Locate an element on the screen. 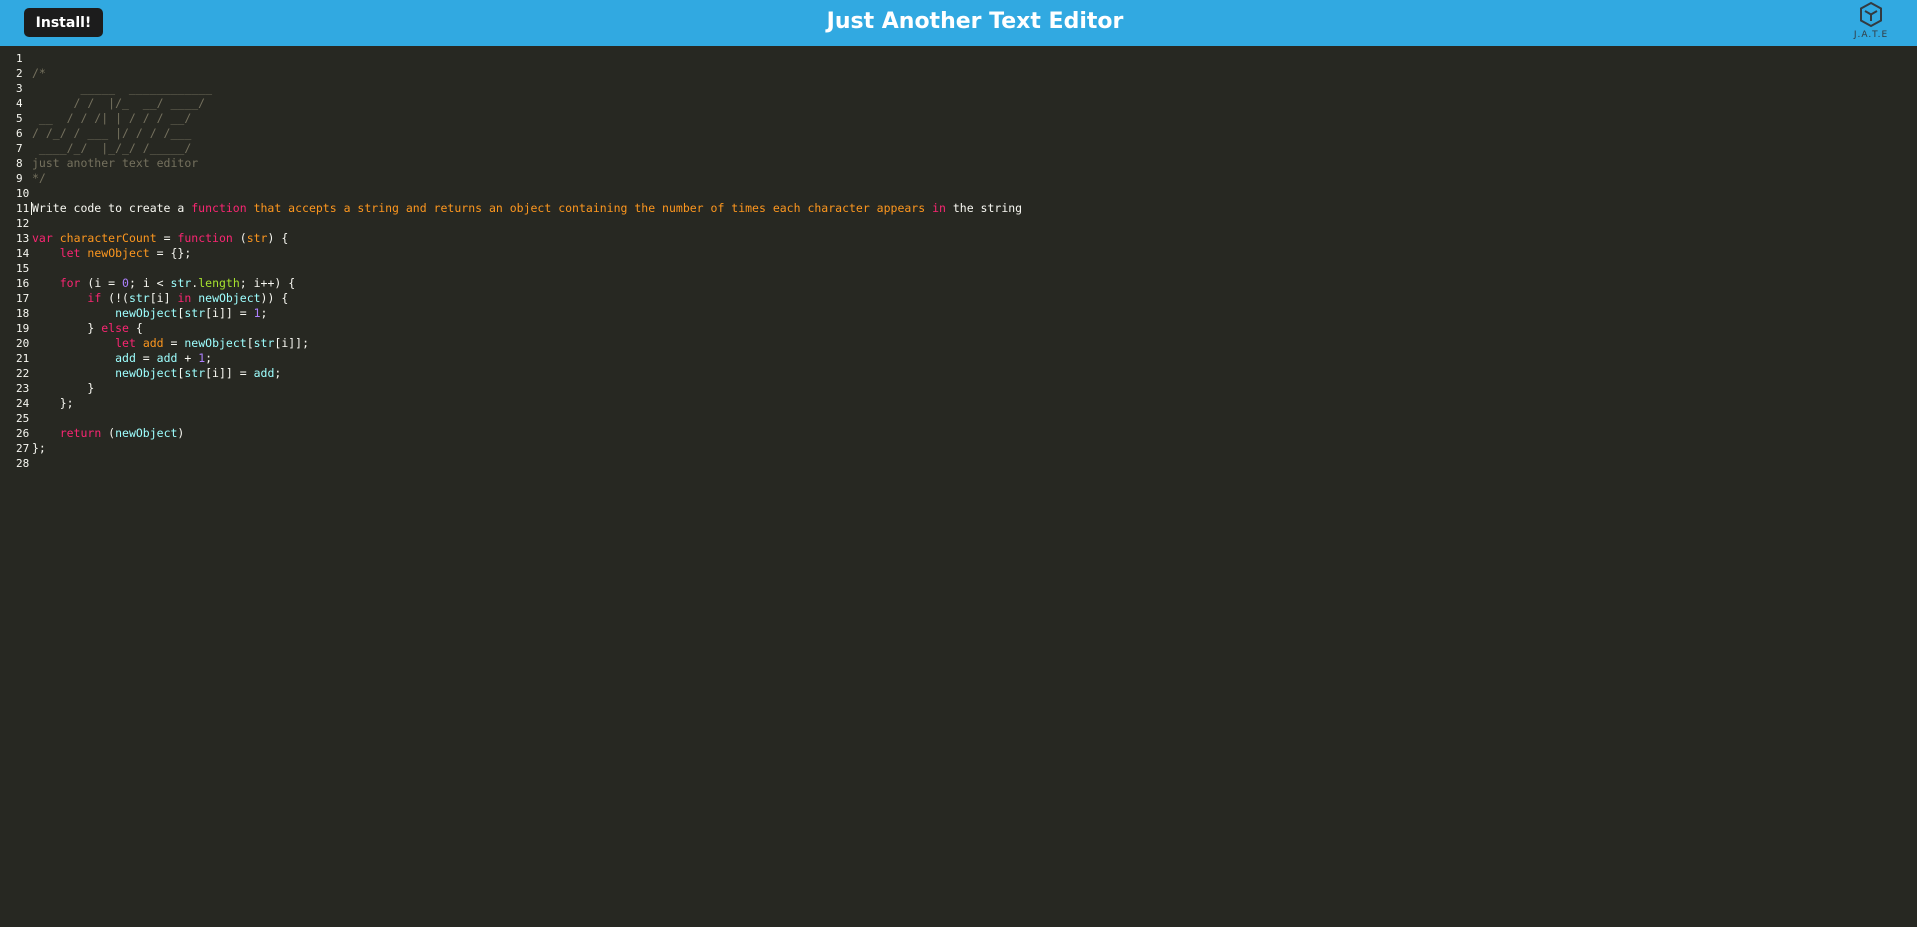  line-number: 28 is located at coordinates (23, 463).